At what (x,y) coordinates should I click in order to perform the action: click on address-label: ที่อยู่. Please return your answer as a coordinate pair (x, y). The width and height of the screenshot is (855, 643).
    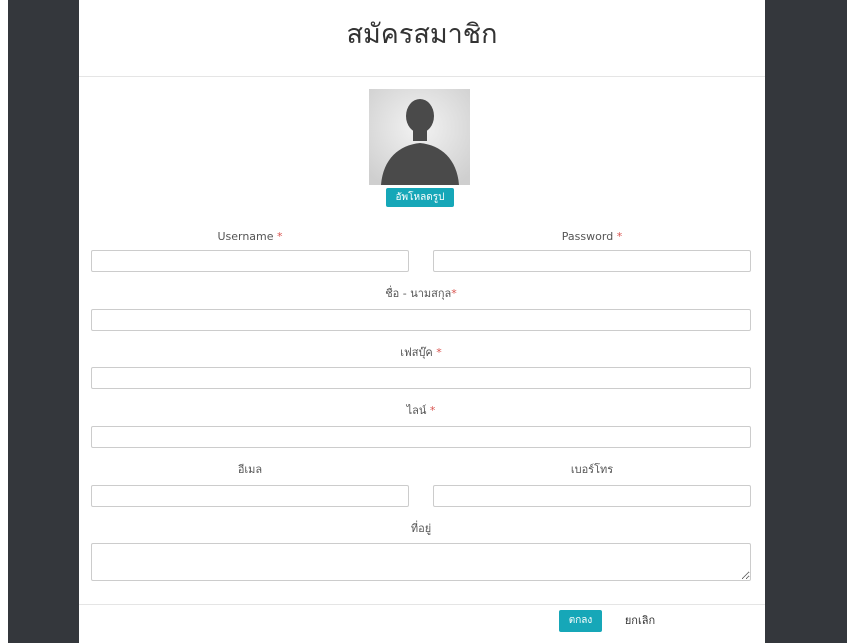
    Looking at the image, I should click on (421, 528).